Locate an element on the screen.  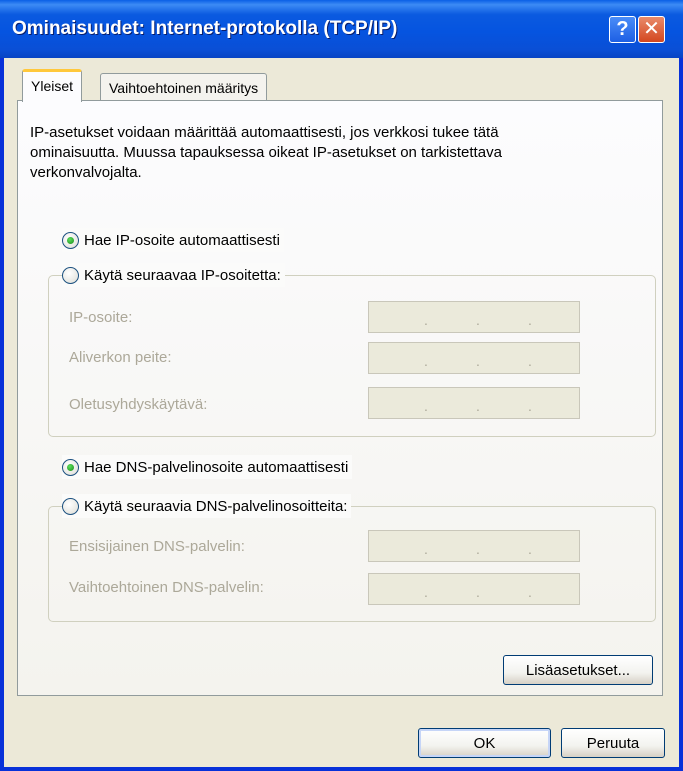
ip-address-label: IP-osoite: is located at coordinates (101, 317).